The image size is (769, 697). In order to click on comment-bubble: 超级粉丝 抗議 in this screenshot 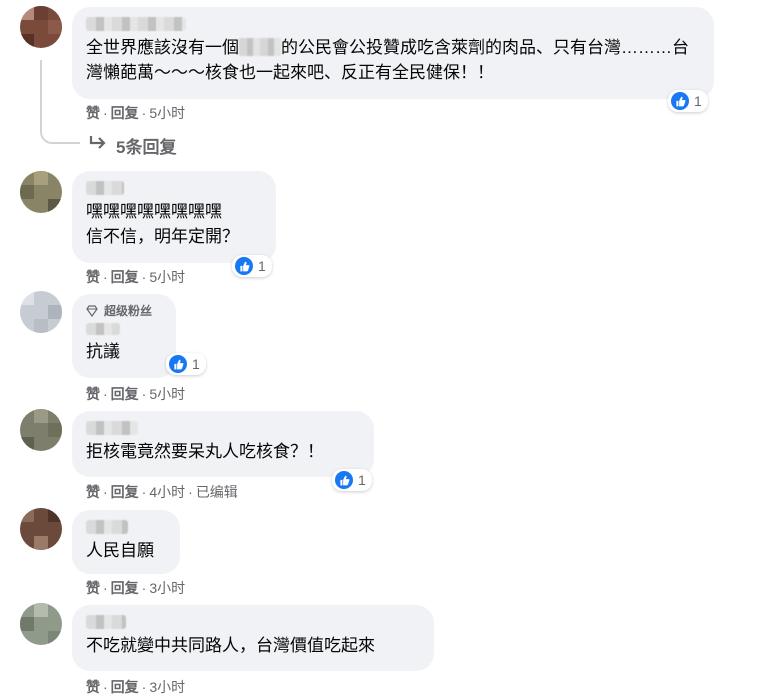, I will do `click(124, 336)`.